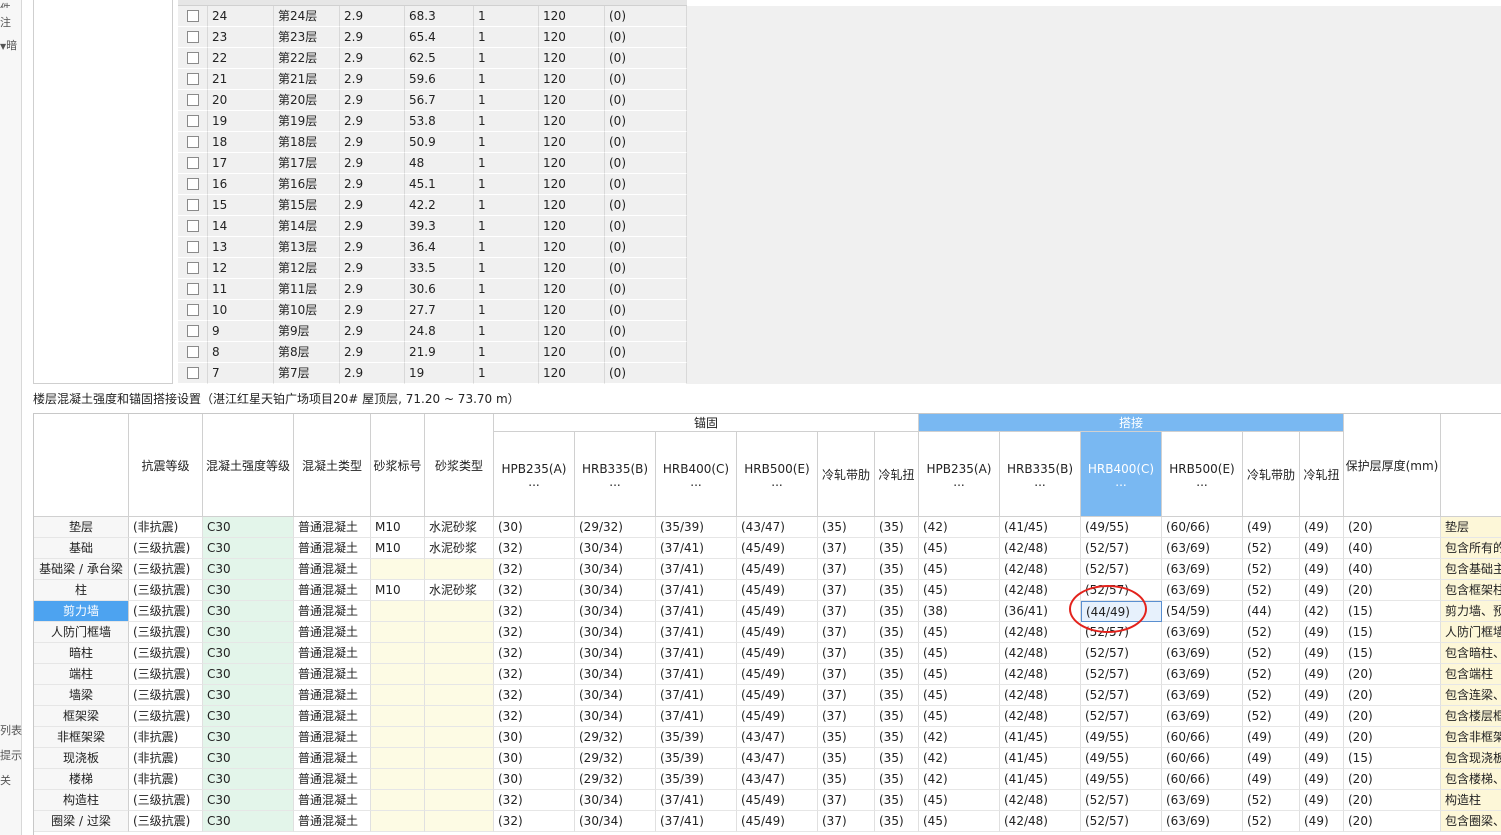 The image size is (1501, 835). Describe the element at coordinates (307, 163) in the screenshot. I see `floor-name-cell: 第17层` at that location.